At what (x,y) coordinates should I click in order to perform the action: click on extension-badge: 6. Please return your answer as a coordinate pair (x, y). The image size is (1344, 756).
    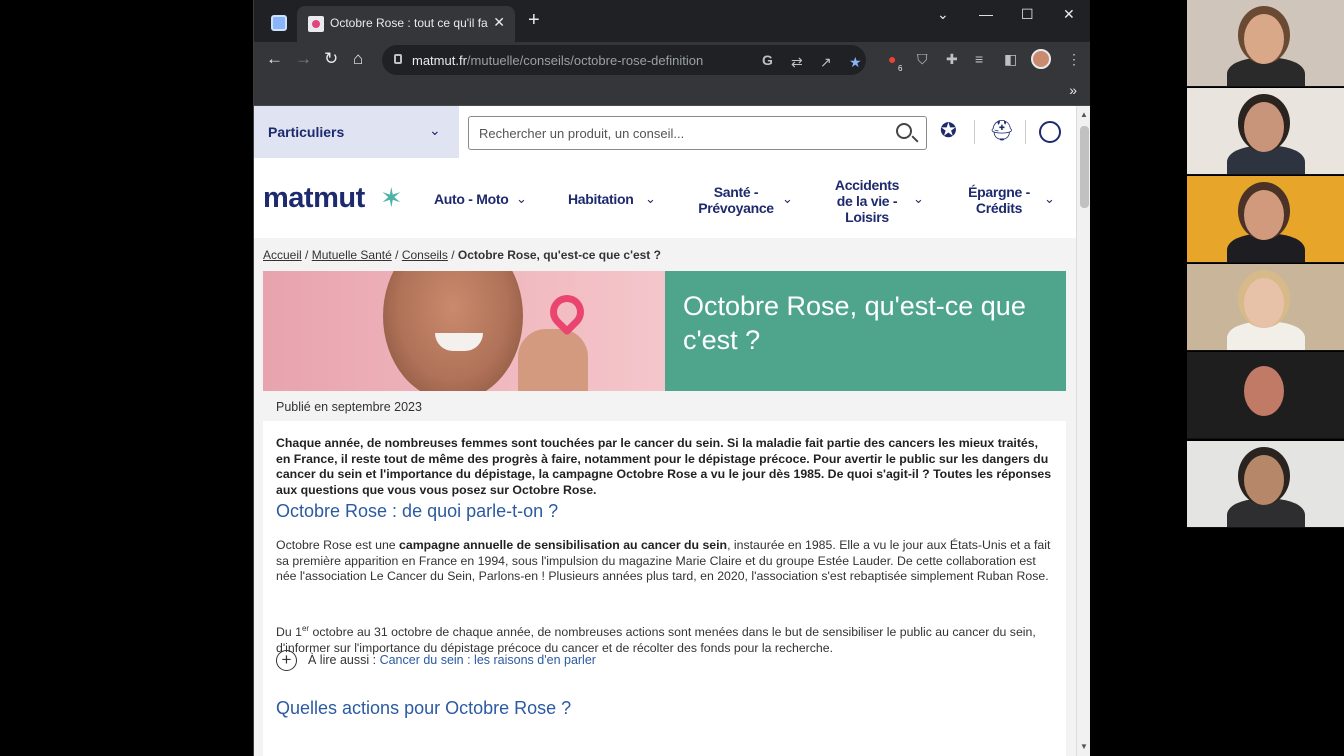
    Looking at the image, I should click on (900, 68).